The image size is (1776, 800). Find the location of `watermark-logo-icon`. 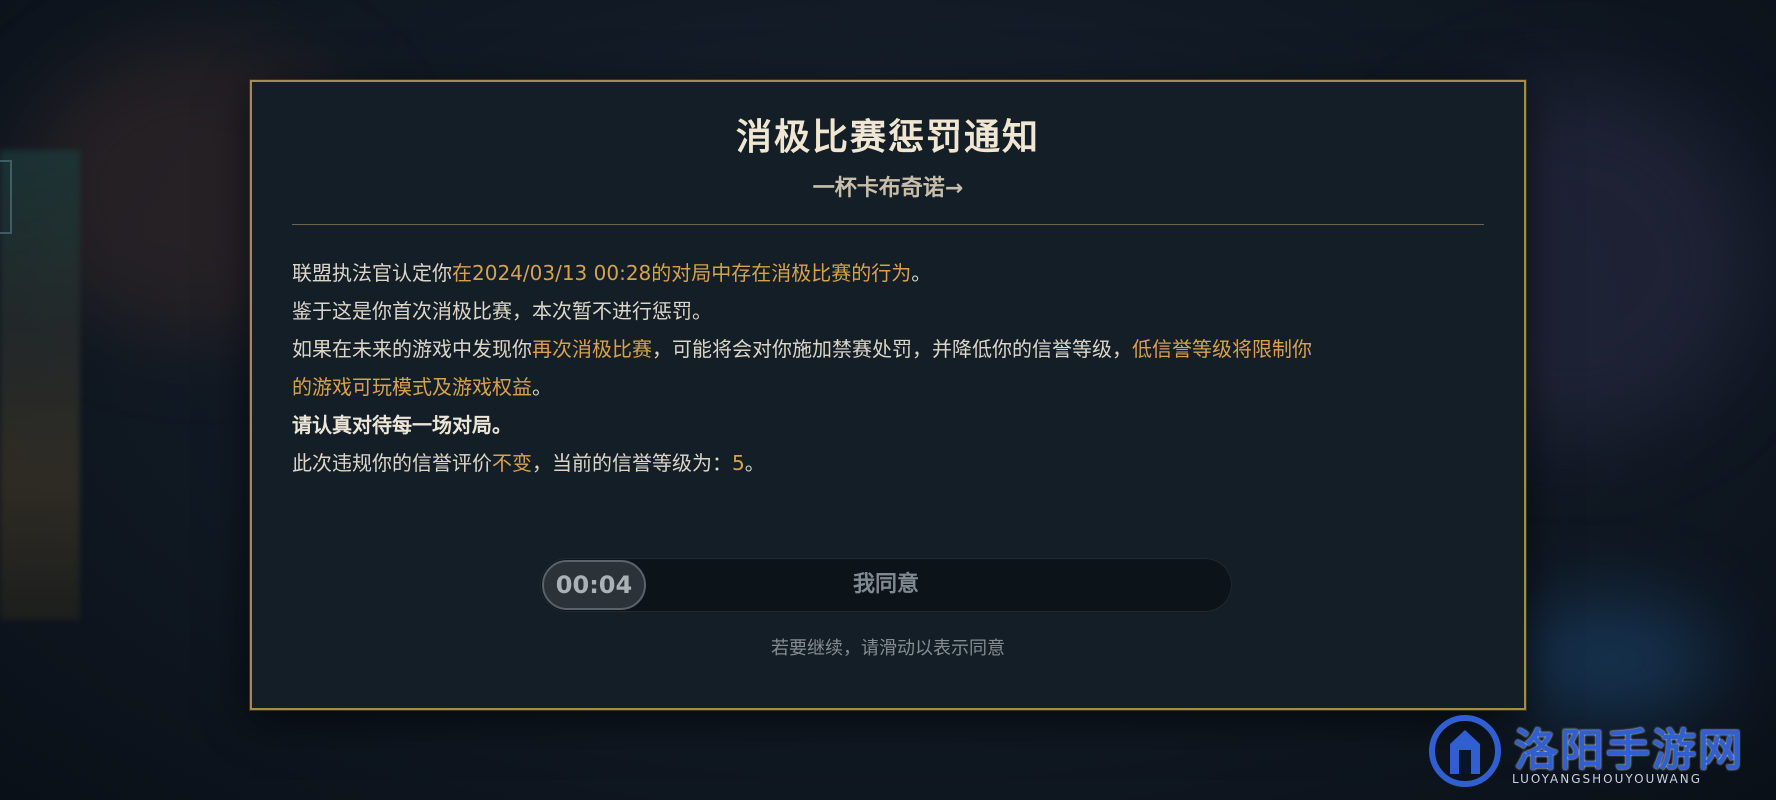

watermark-logo-icon is located at coordinates (1465, 751).